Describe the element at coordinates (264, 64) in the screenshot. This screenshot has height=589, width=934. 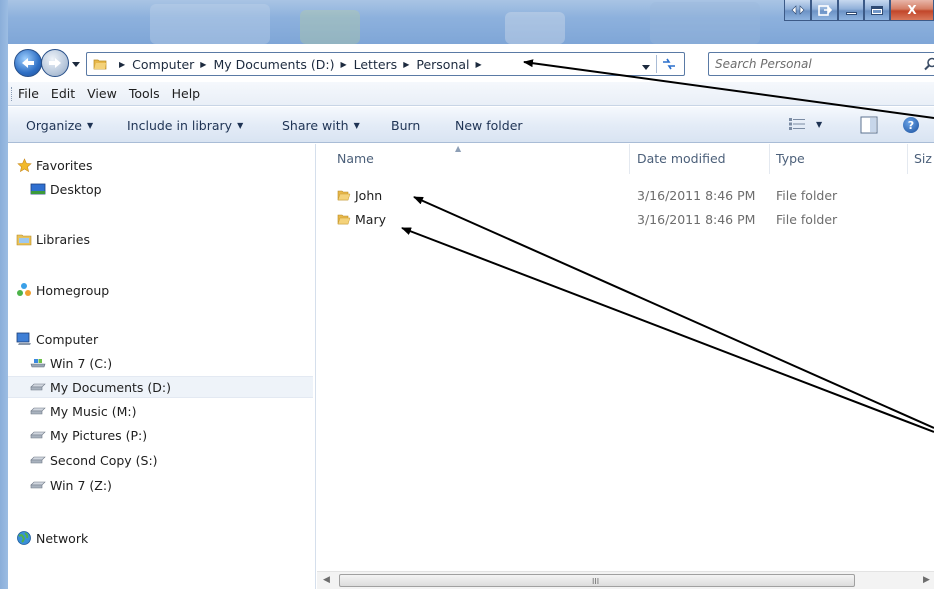
I see `breadcrumb-item-my-documents: ▶ My Documents (D:)` at that location.